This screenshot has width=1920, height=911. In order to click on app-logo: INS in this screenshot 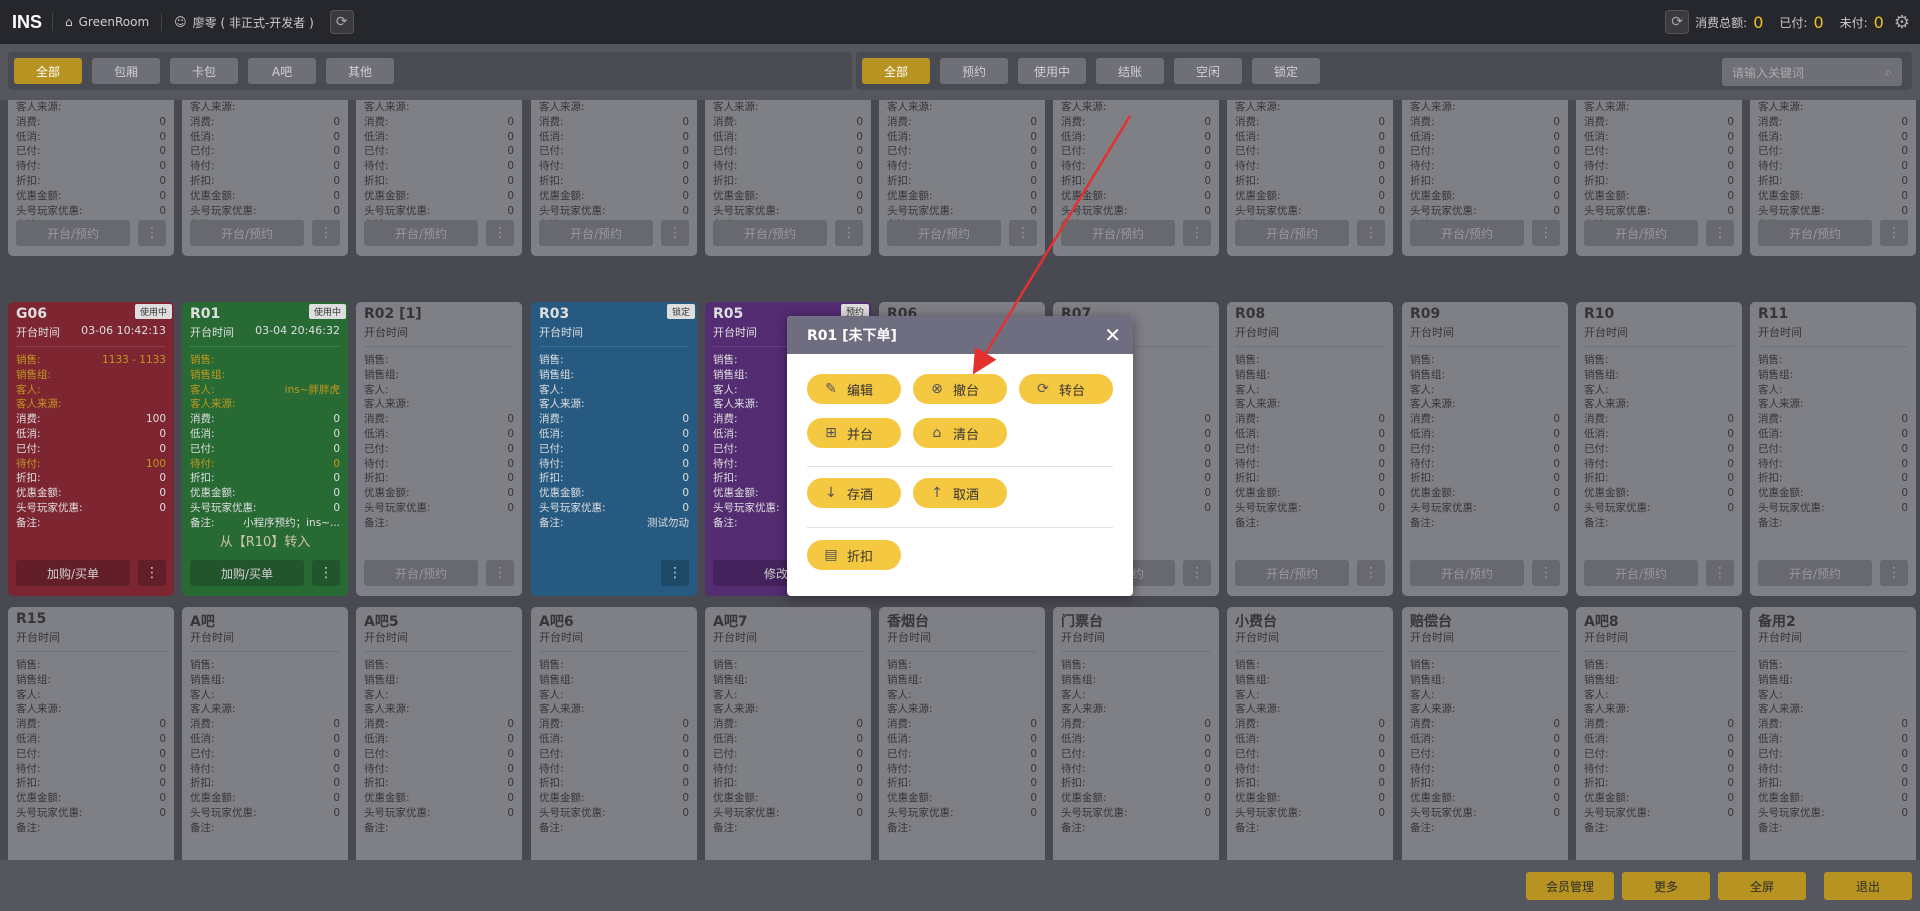, I will do `click(27, 21)`.